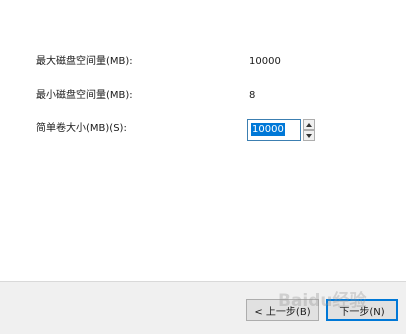 The image size is (406, 334). I want to click on spin-down-button, so click(309, 135).